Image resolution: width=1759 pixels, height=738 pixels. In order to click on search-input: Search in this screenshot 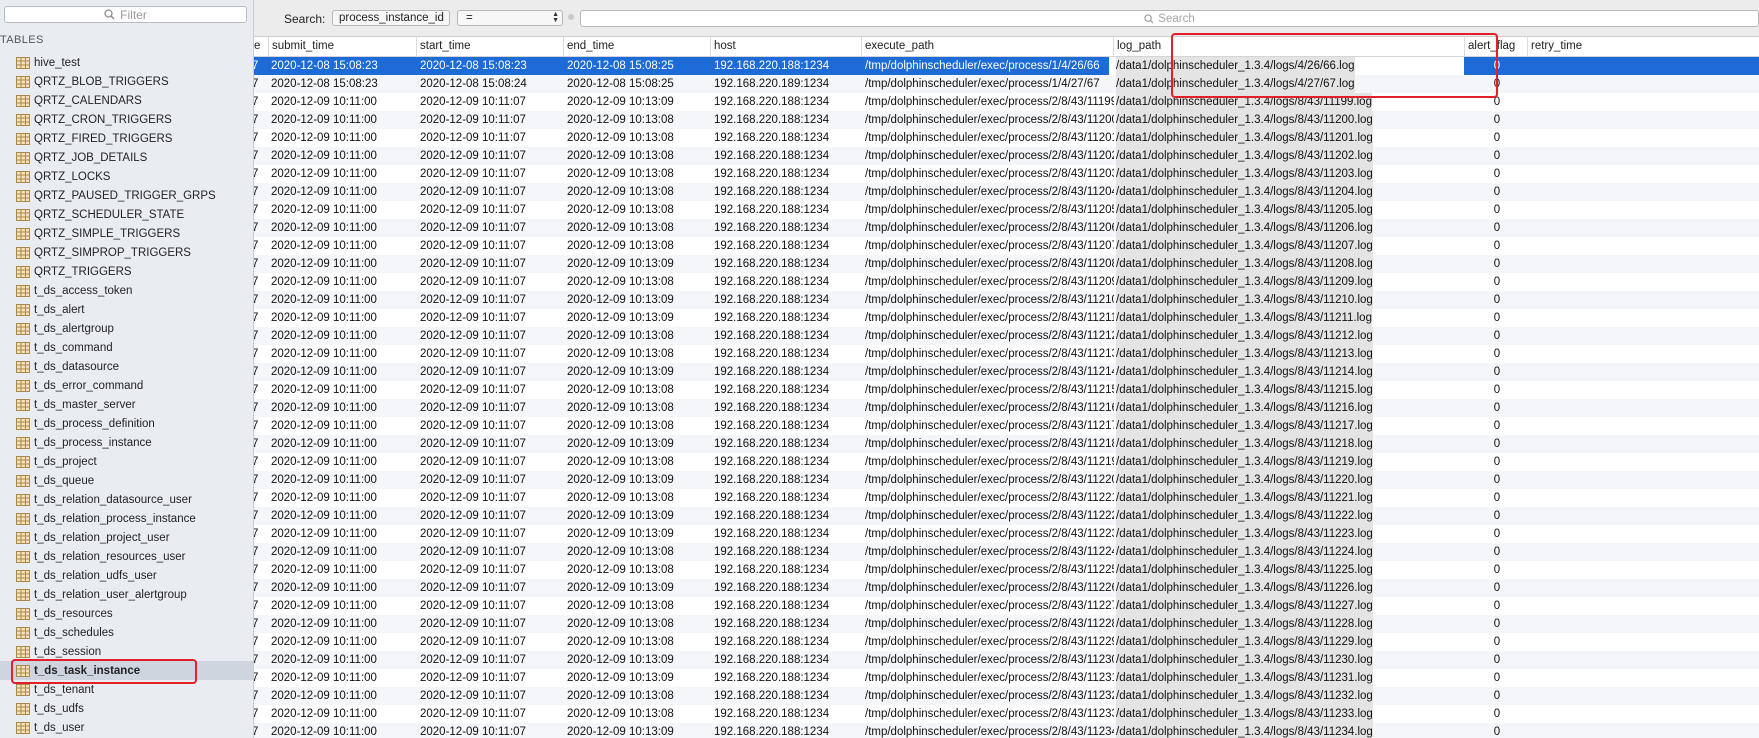, I will do `click(1169, 18)`.